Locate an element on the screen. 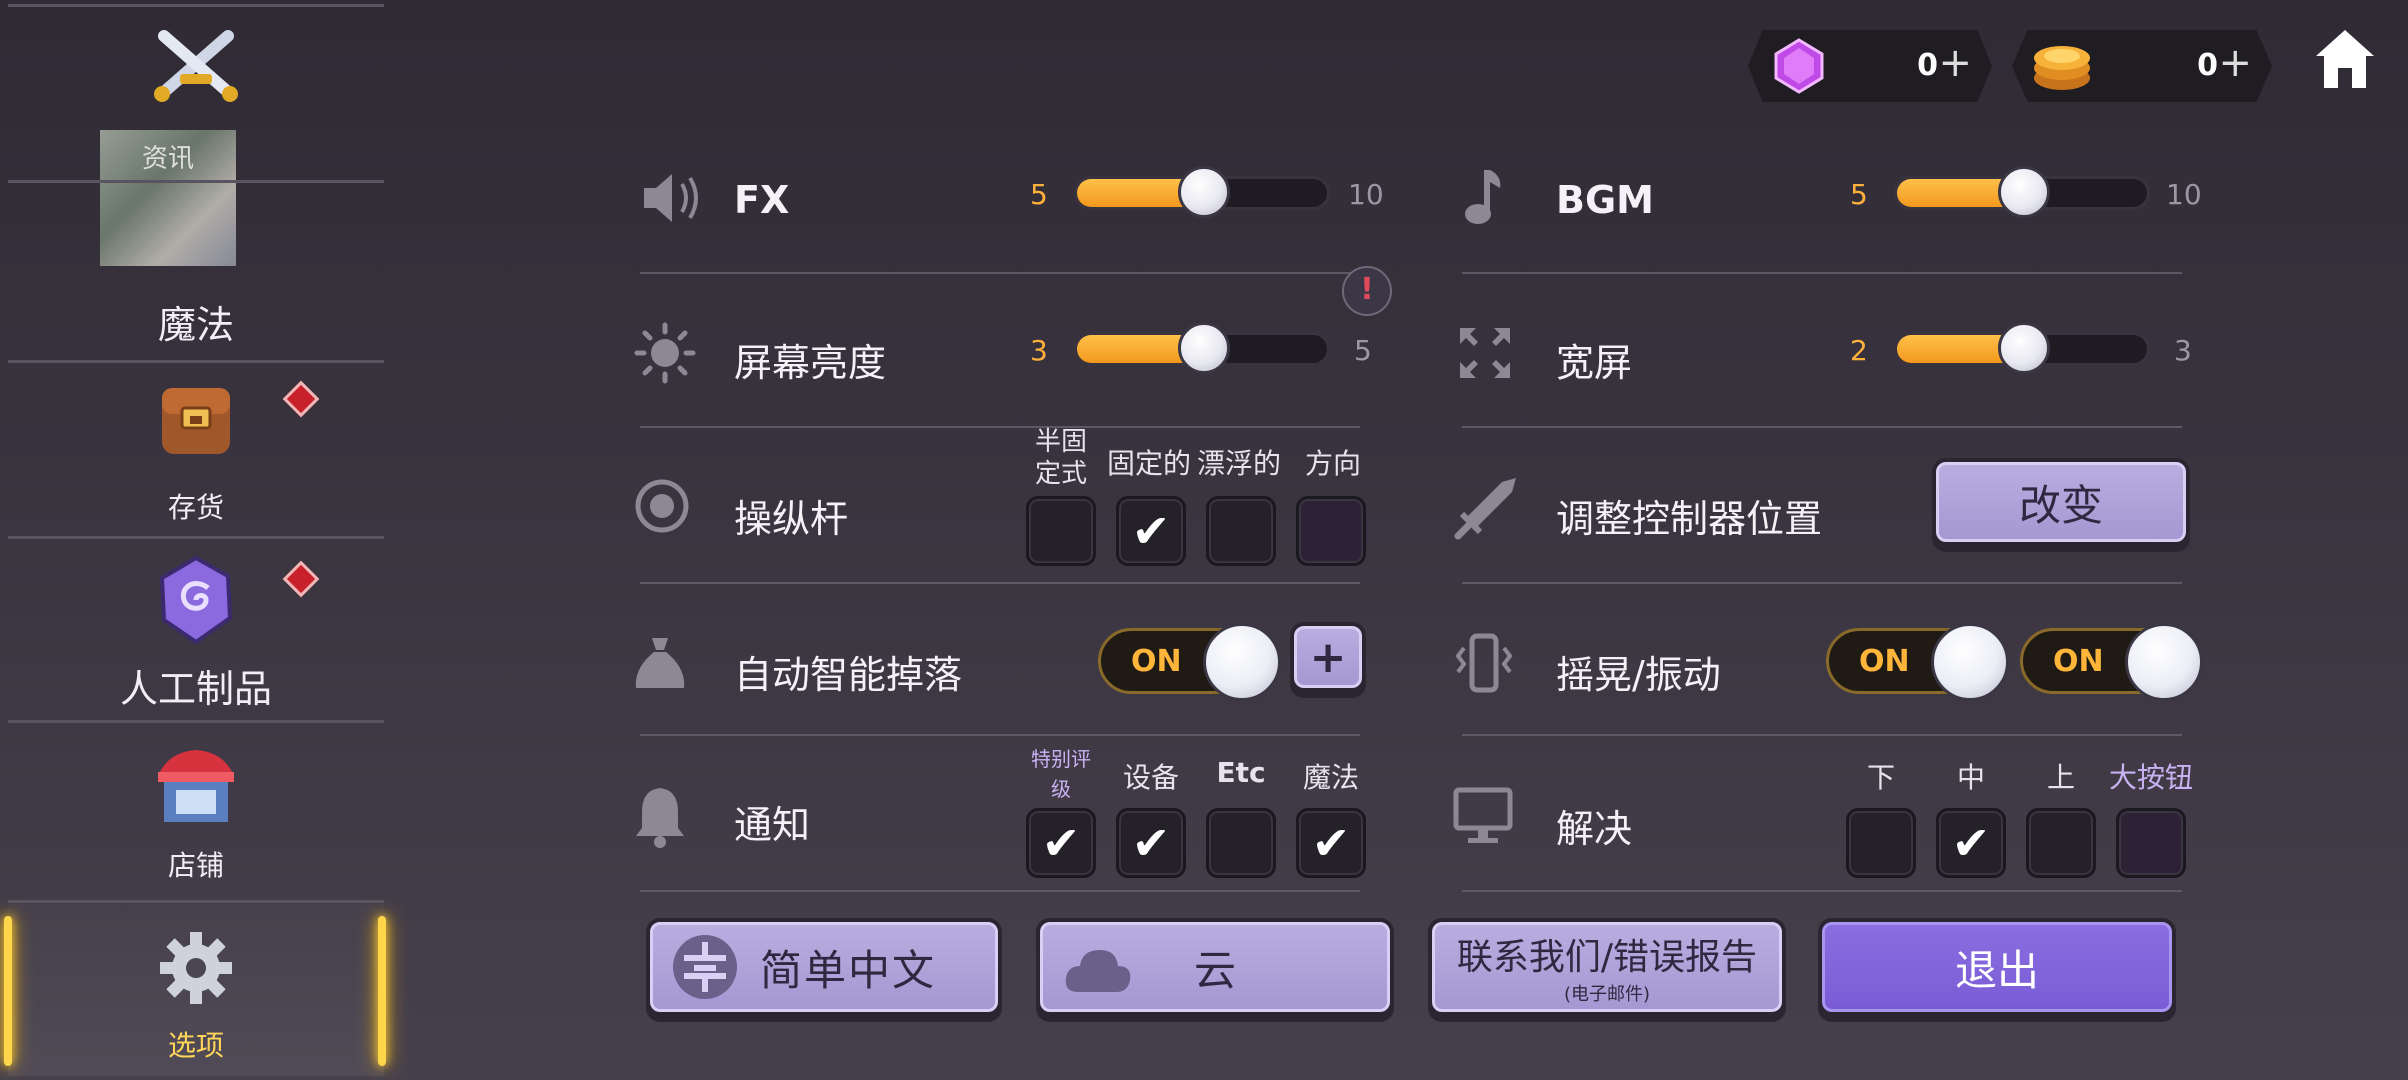 This screenshot has height=1080, width=2408. notify-magic-checkbox: ✔ is located at coordinates (1331, 843).